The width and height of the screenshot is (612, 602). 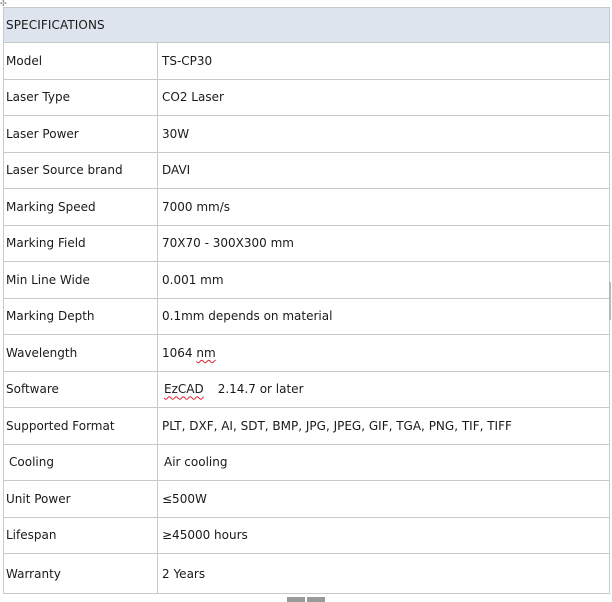 I want to click on row-label: Cooling, so click(x=80, y=462).